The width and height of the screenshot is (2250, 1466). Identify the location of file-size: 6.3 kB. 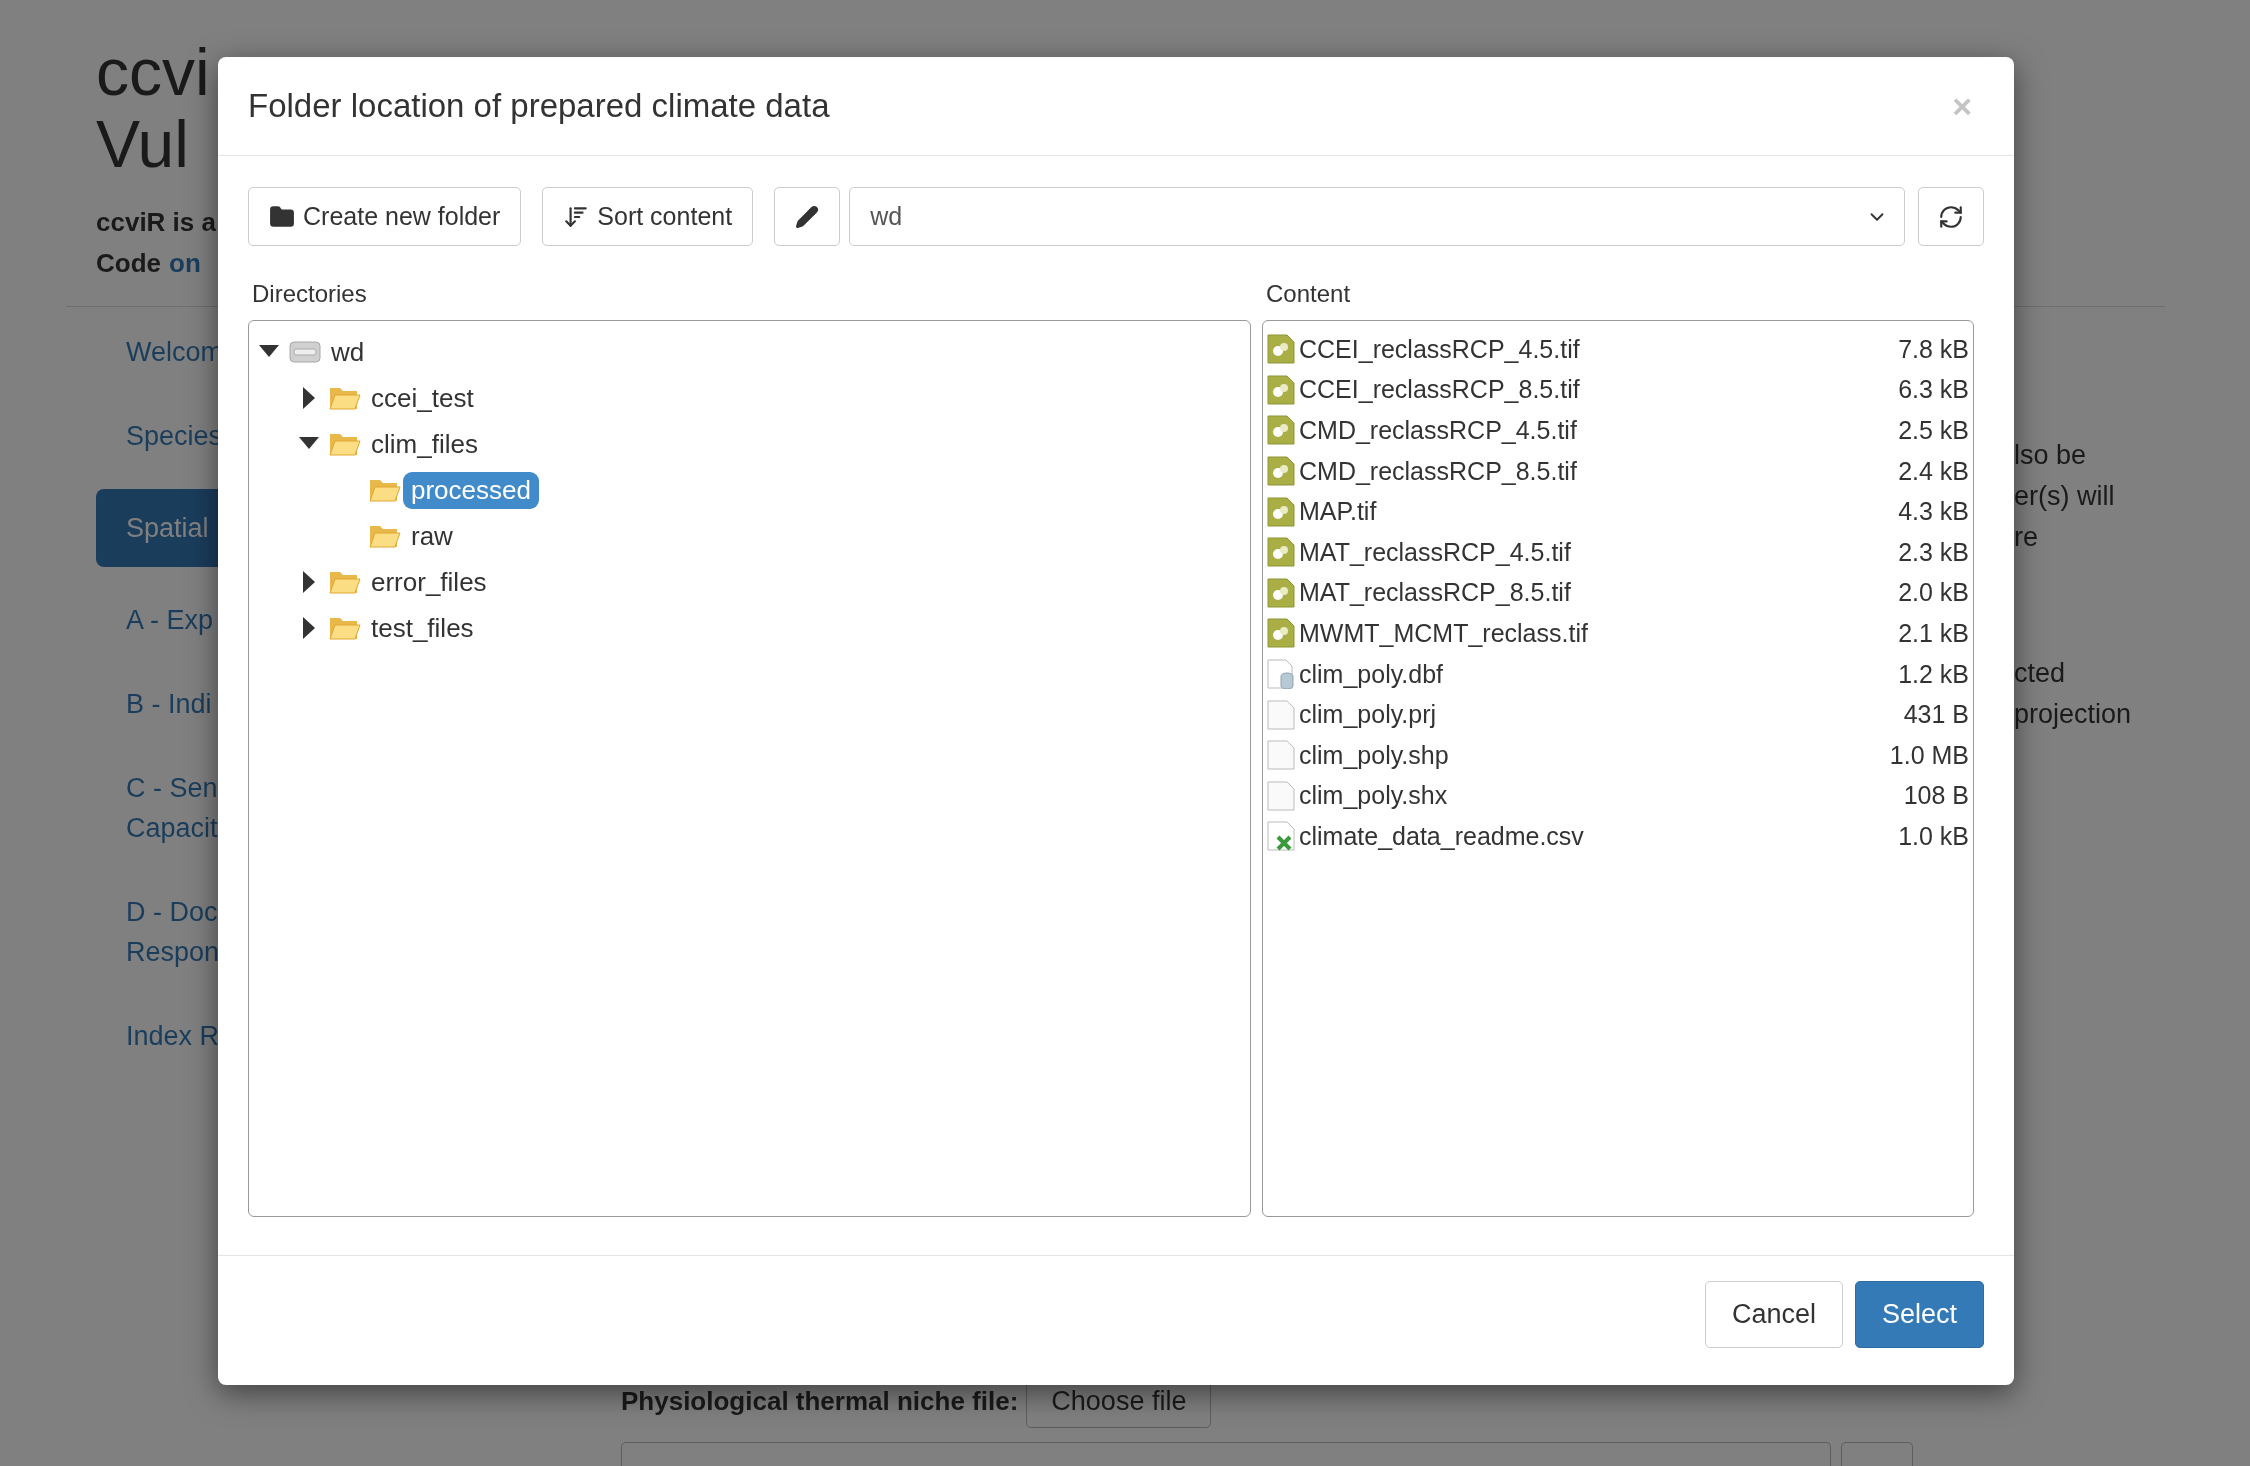
(1933, 390).